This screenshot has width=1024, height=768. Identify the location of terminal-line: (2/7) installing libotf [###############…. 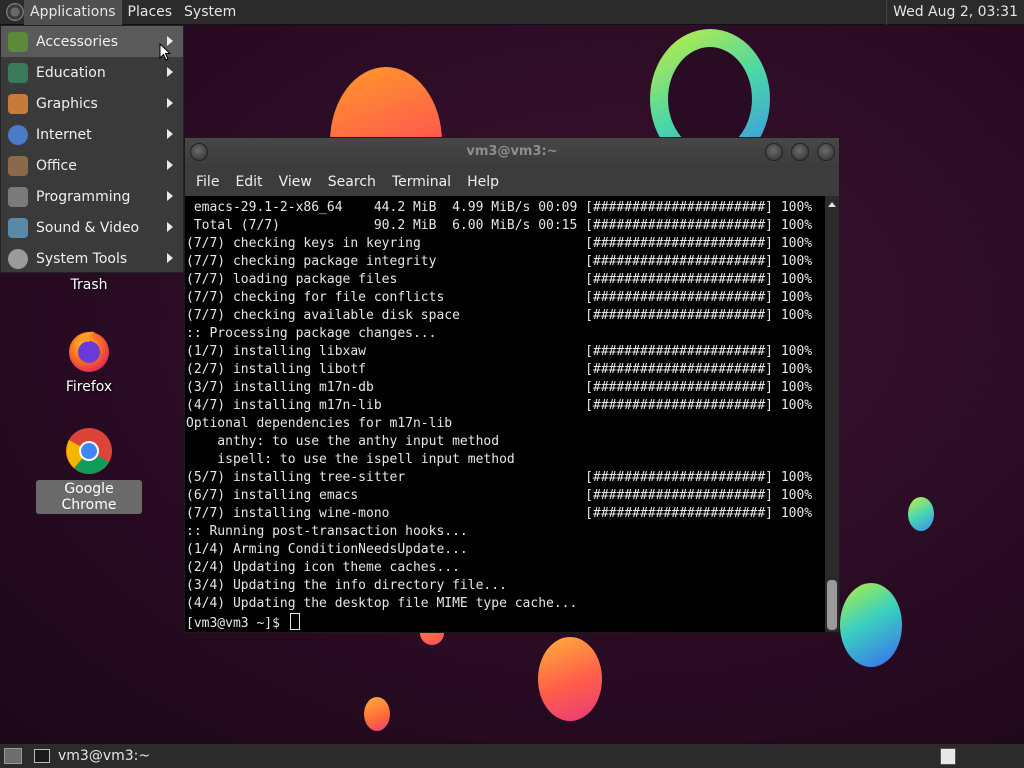
(499, 369).